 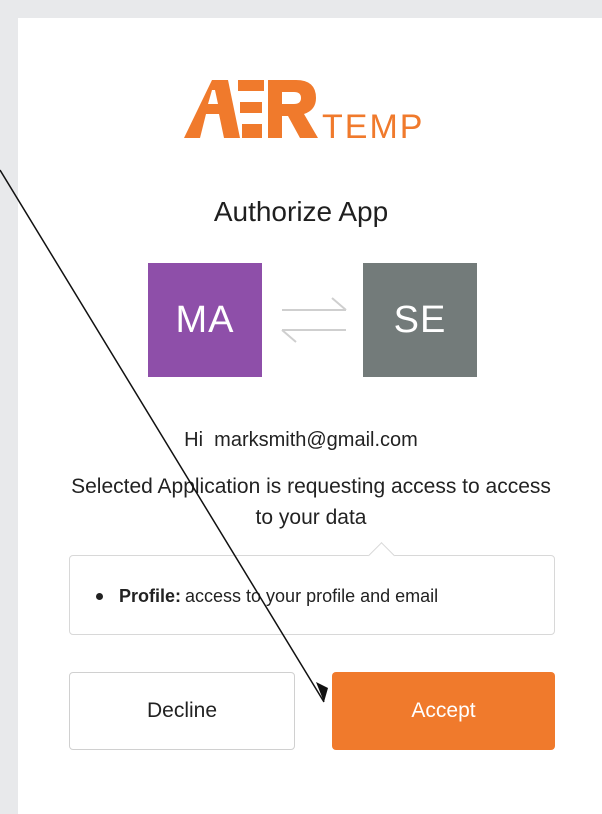 I want to click on swap-arrows-icon, so click(x=314, y=320).